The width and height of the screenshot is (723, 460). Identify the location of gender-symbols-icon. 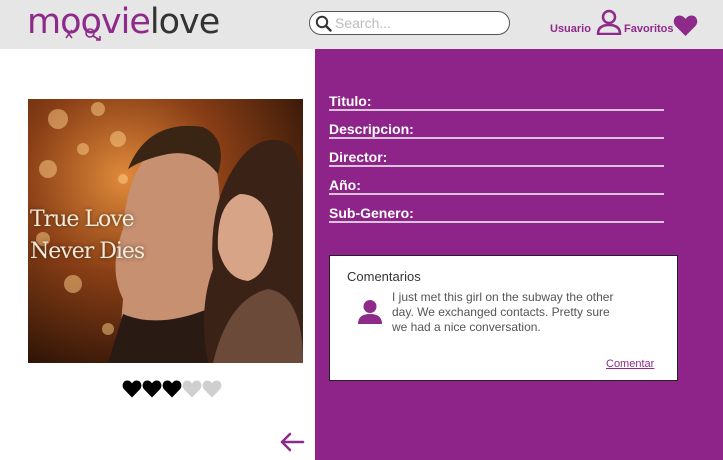
(83, 34).